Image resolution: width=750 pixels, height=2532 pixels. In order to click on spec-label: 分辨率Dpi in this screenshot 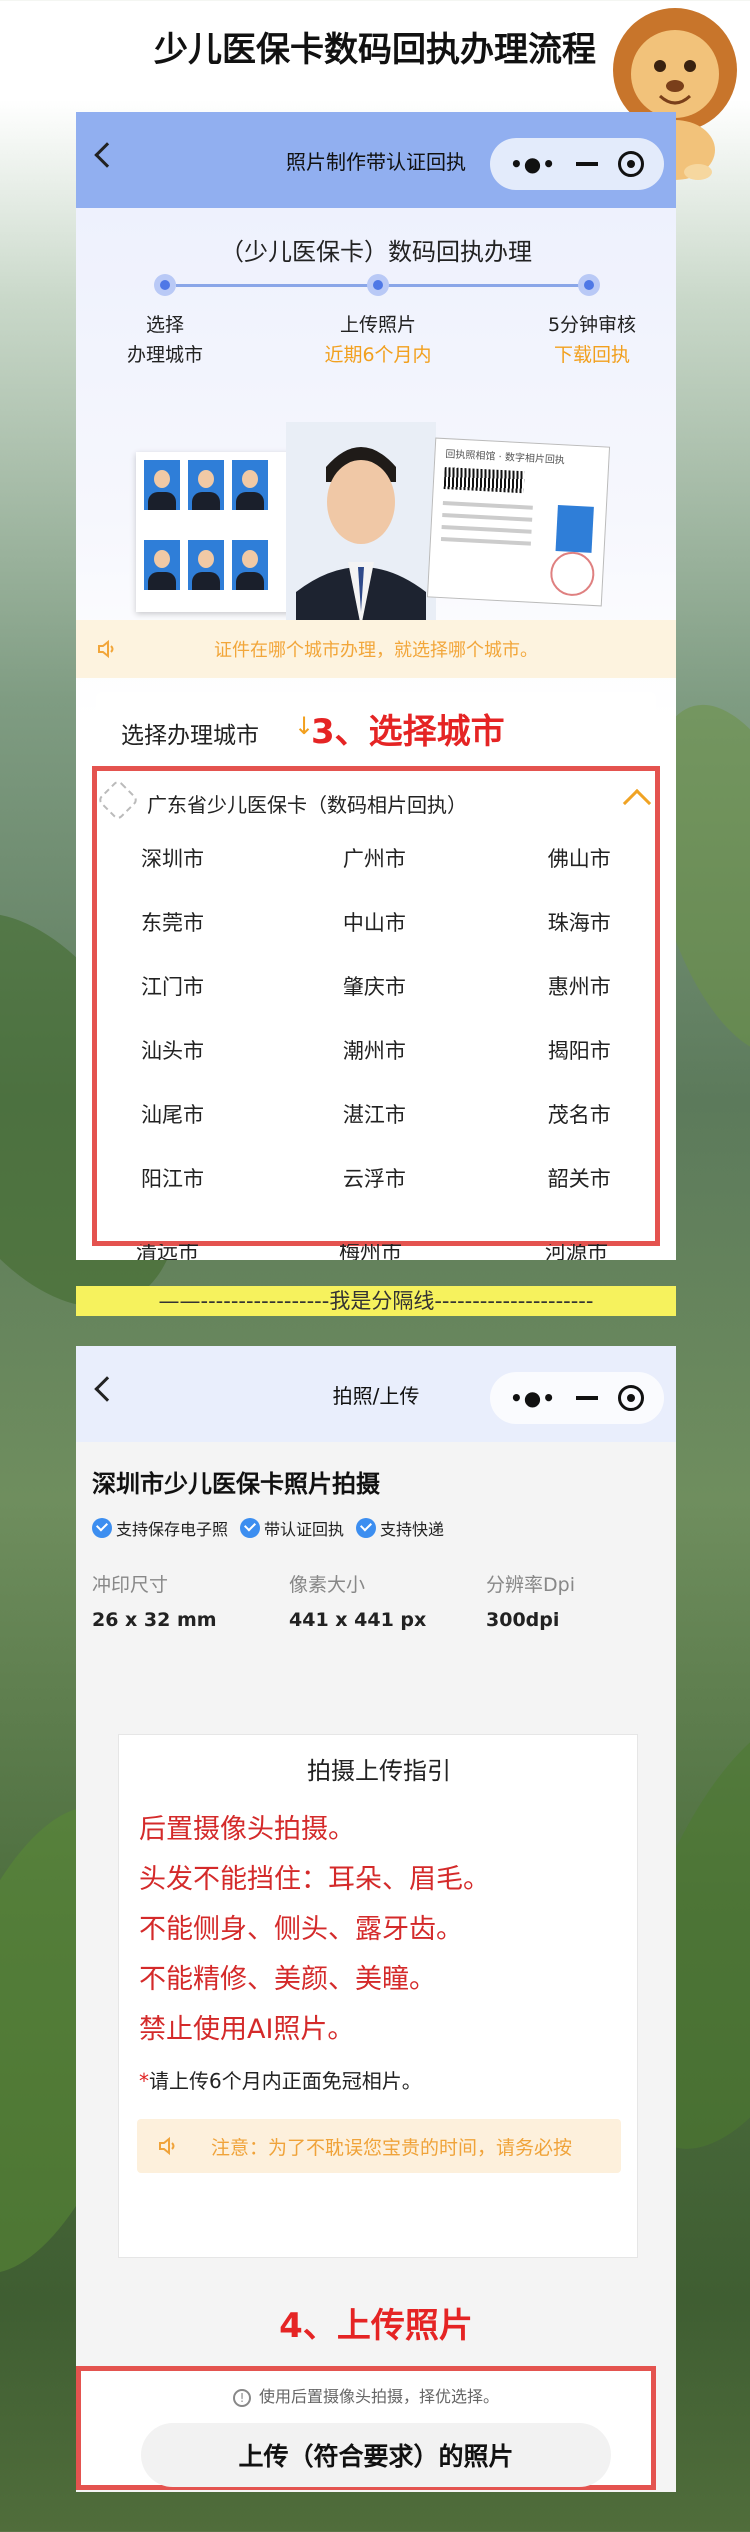, I will do `click(530, 1585)`.